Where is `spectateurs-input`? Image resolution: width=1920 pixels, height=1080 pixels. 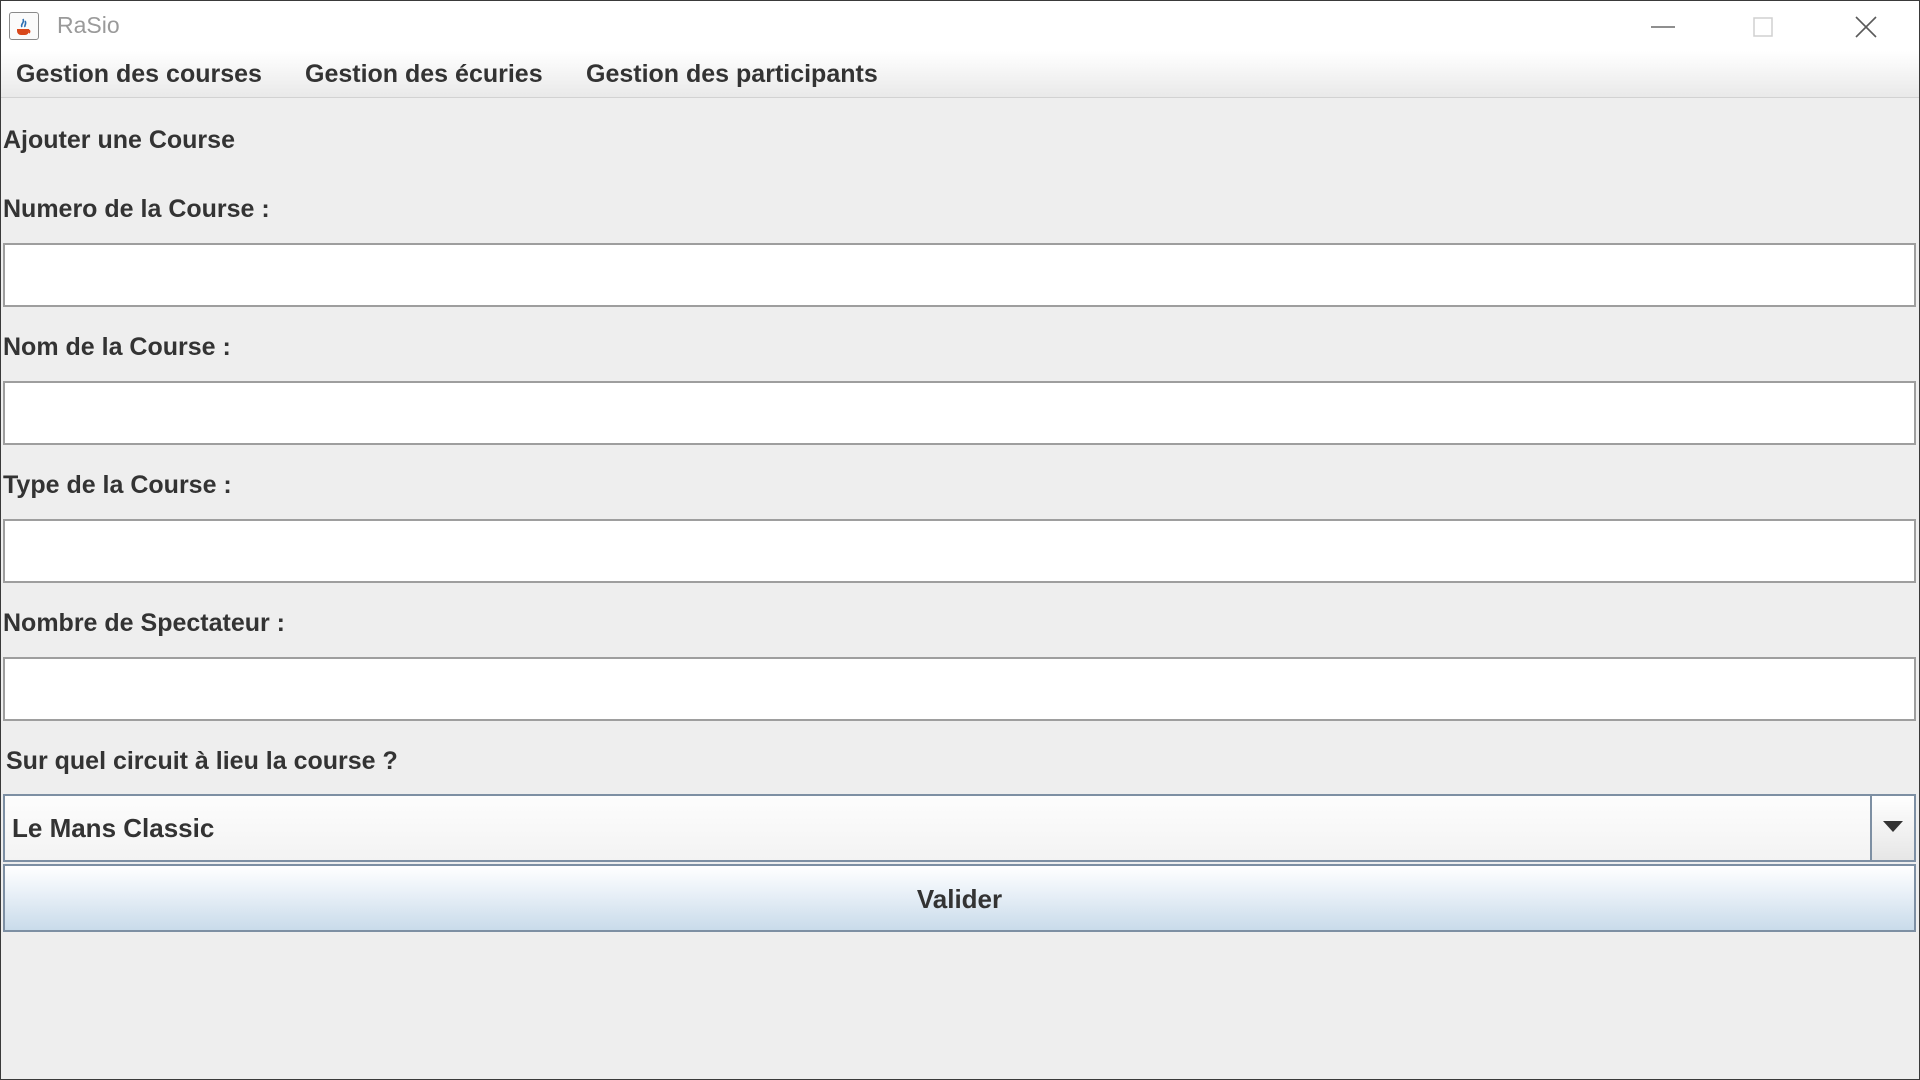
spectateurs-input is located at coordinates (959, 689).